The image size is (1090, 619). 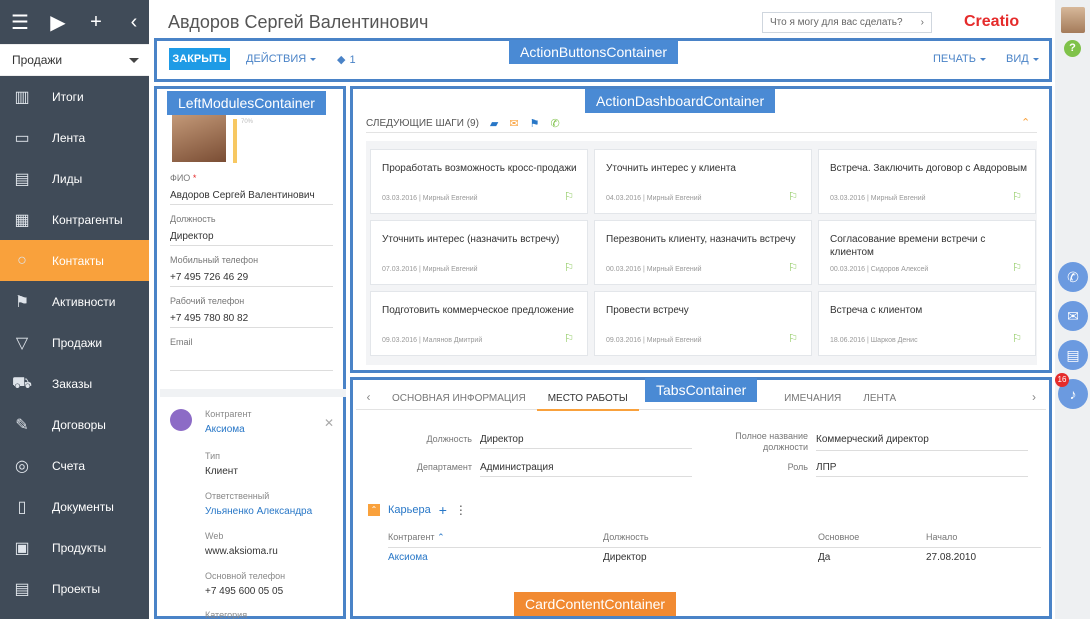 What do you see at coordinates (714, 557) in the screenshot?
I see `table-row: Аксиома Директор Да 27.08.2010` at bounding box center [714, 557].